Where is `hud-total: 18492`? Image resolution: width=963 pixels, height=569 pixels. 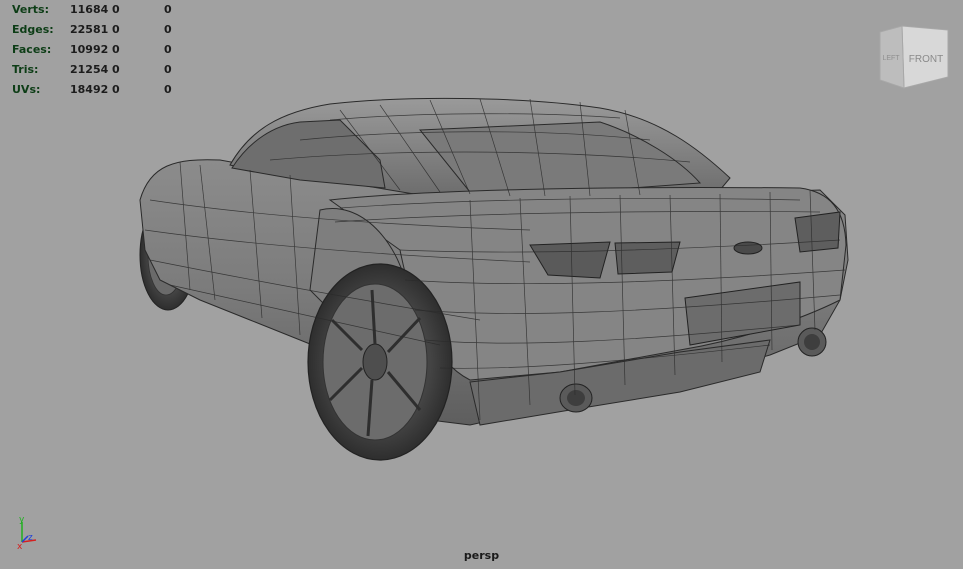
hud-total: 18492 is located at coordinates (89, 89).